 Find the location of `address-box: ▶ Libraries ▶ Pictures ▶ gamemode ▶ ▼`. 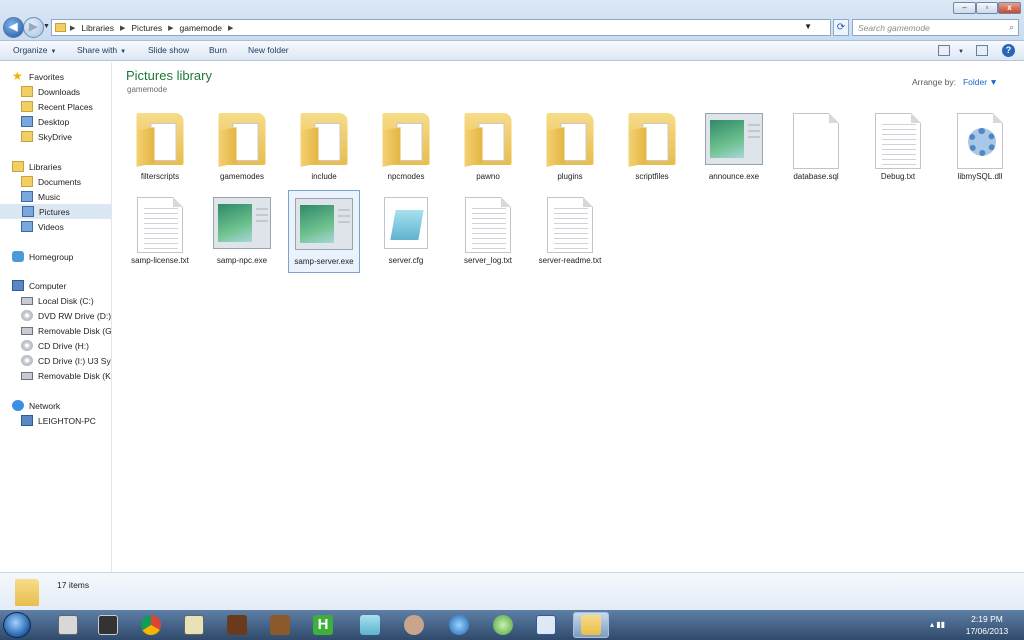

address-box: ▶ Libraries ▶ Pictures ▶ gamemode ▶ ▼ is located at coordinates (441, 27).